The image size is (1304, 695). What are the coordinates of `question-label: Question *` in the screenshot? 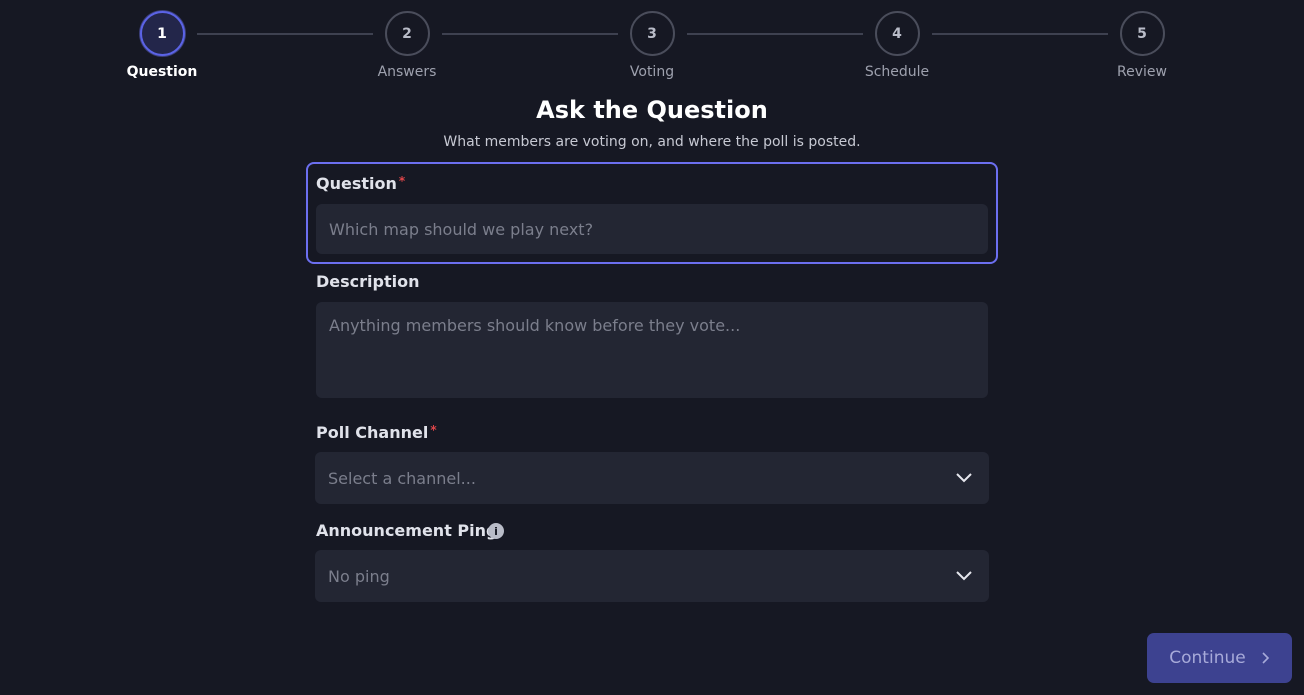 It's located at (360, 183).